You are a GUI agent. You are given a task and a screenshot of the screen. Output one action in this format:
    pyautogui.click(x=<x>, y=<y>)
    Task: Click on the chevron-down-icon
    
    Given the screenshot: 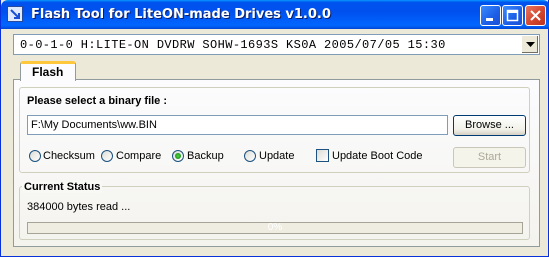 What is the action you would take?
    pyautogui.click(x=530, y=44)
    